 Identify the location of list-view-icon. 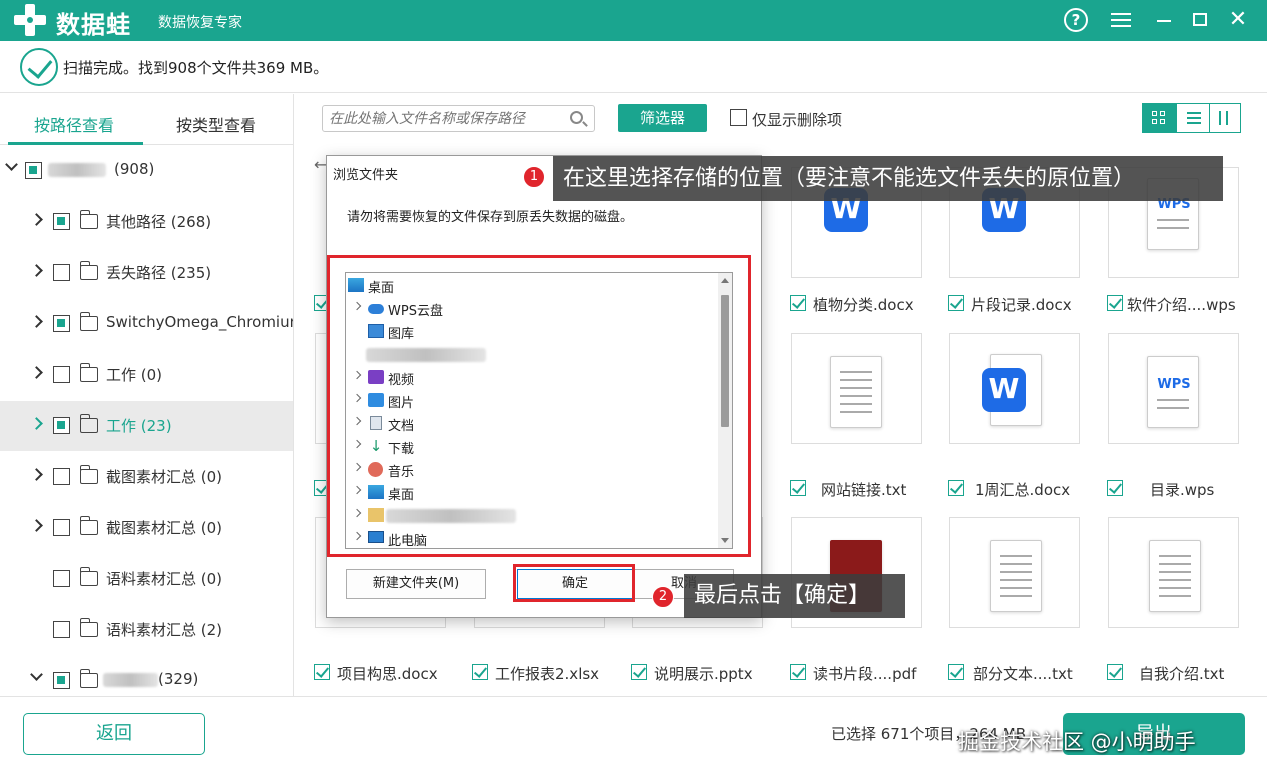
(1192, 118).